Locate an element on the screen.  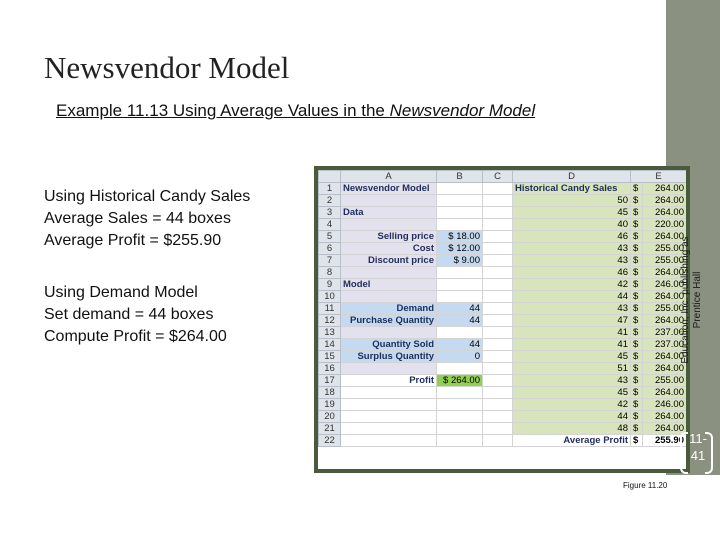
row-header: 4 is located at coordinates (329, 224).